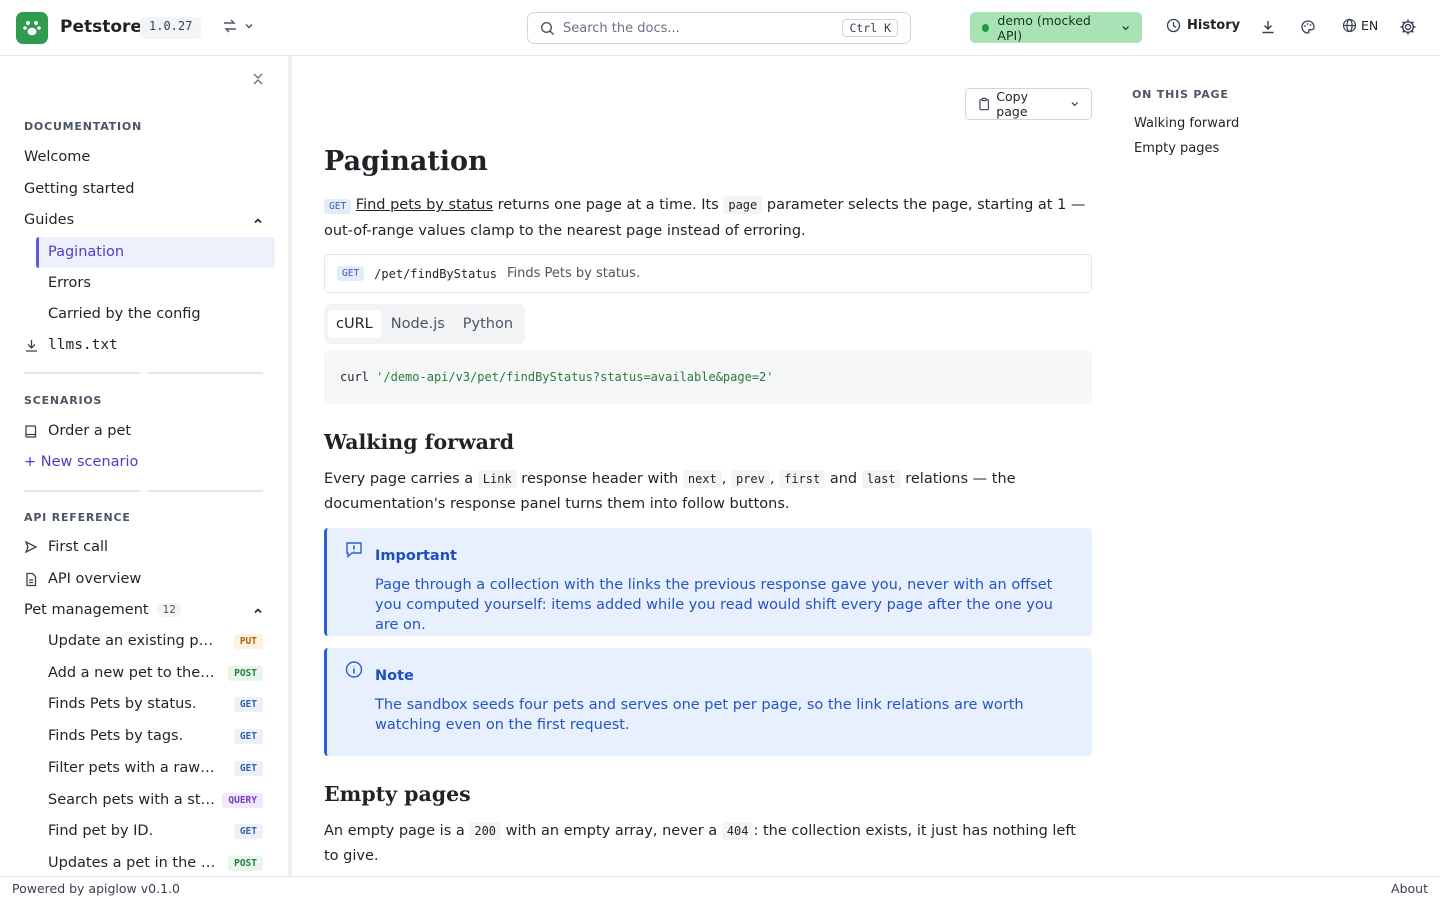 The width and height of the screenshot is (1440, 900). I want to click on brand-name: Petstore, so click(101, 27).